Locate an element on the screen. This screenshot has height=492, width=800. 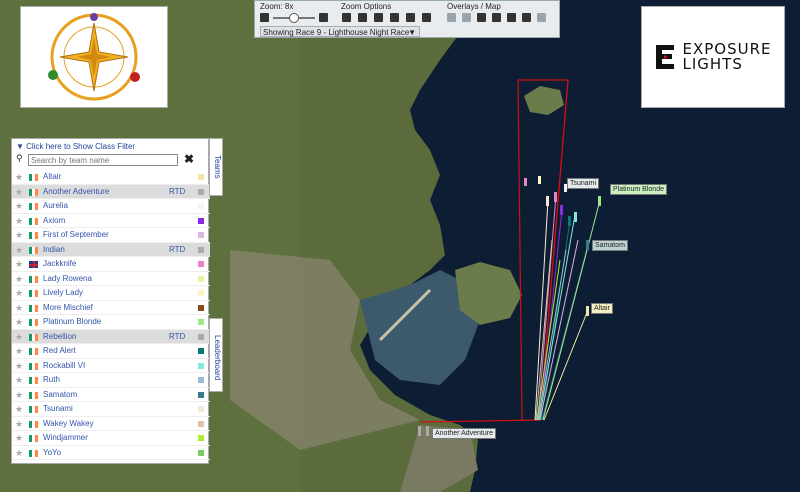
clear-search-icon: ✖ is located at coordinates (189, 159).